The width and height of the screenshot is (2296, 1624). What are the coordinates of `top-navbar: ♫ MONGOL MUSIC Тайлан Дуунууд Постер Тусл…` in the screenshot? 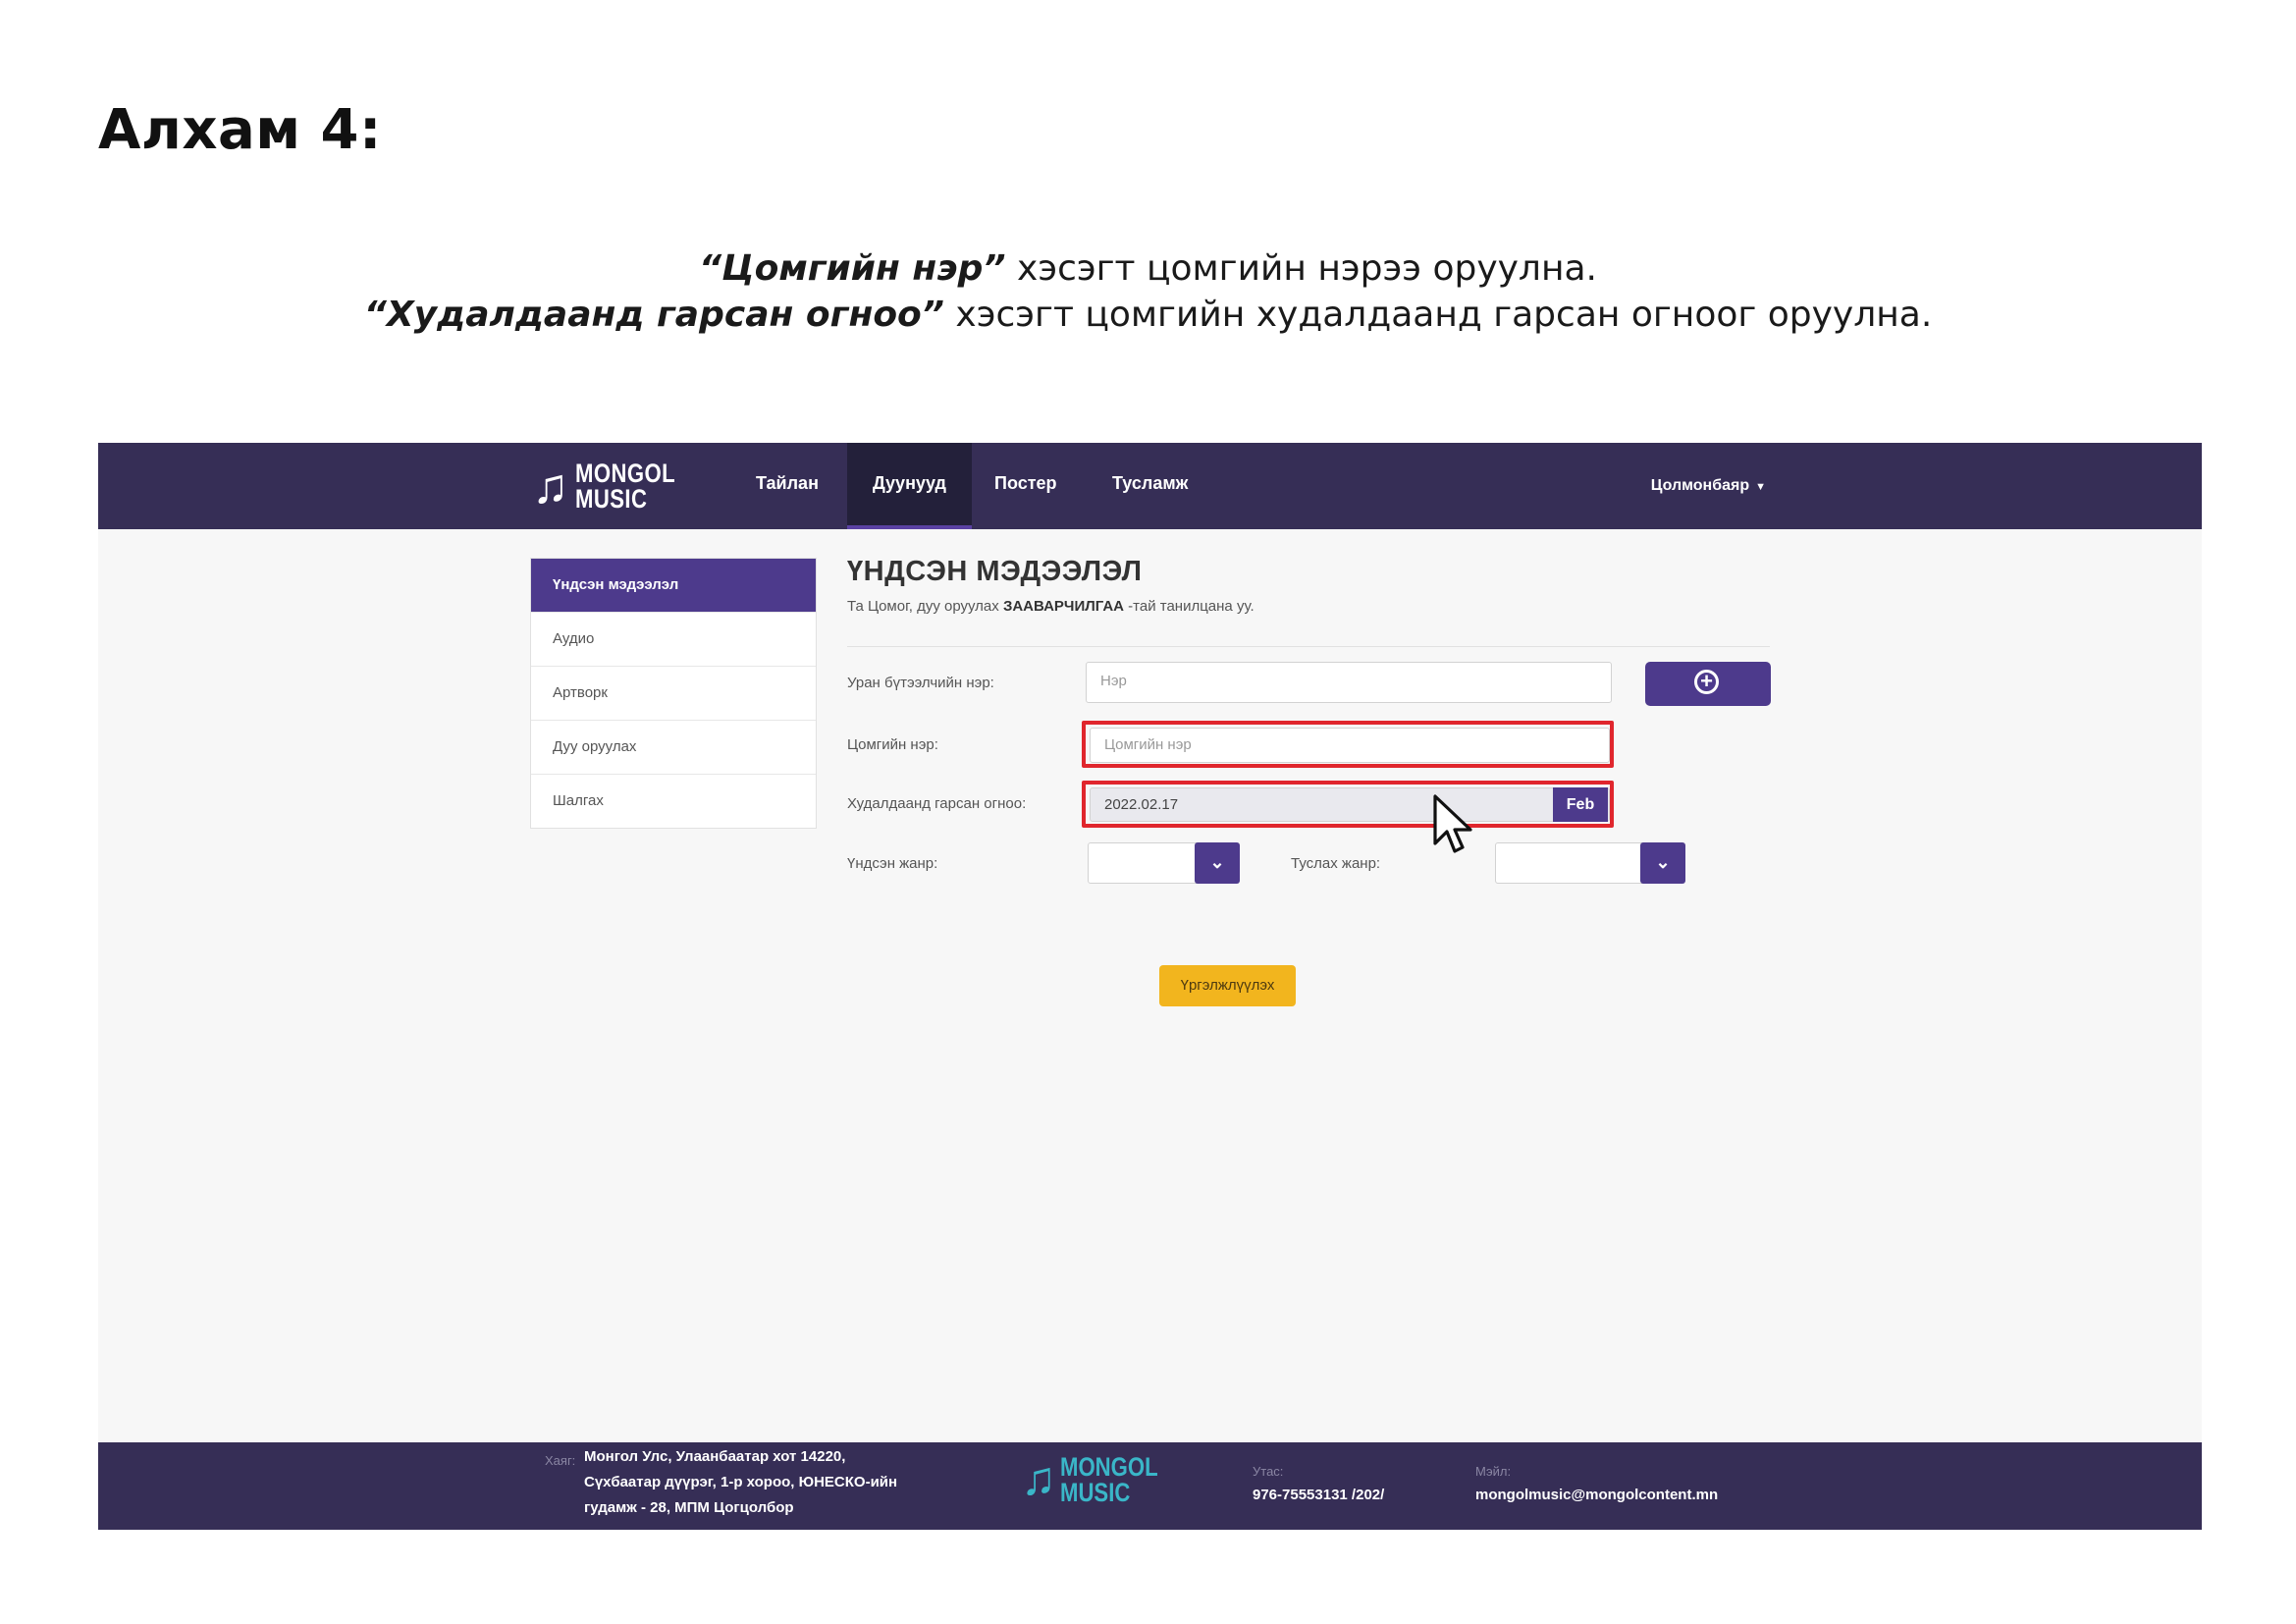 It's located at (1150, 486).